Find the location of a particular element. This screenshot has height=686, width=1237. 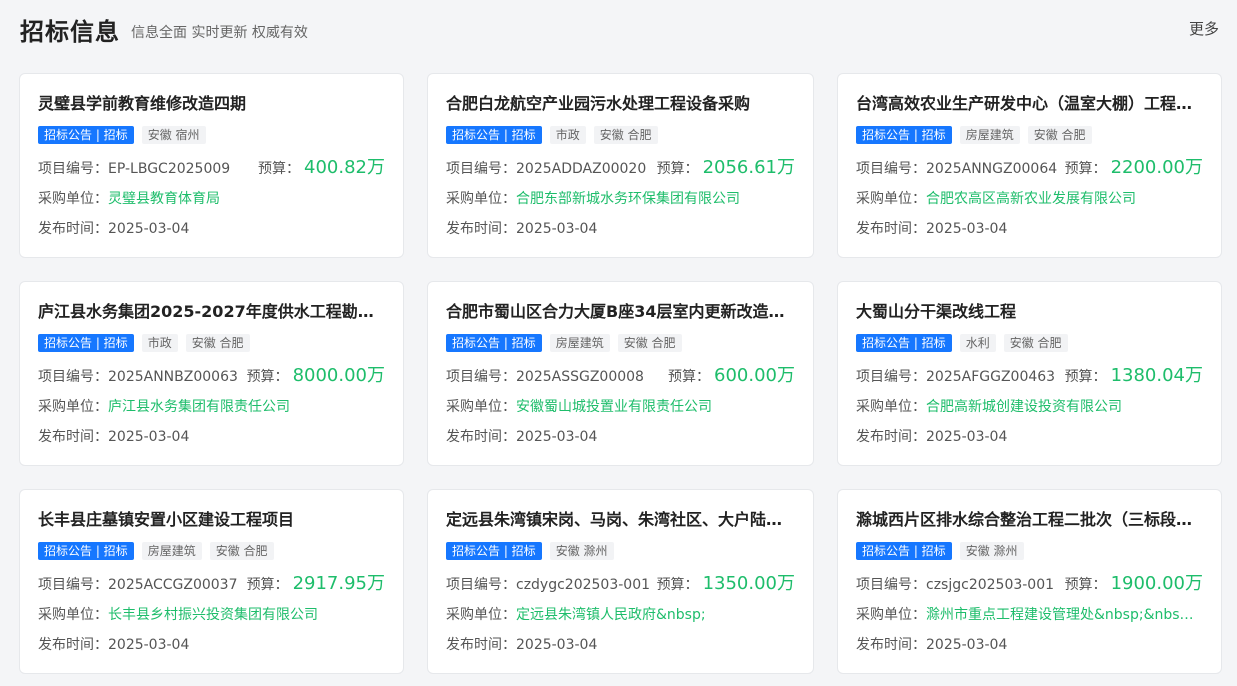

tender-title: 台湾高效农业生产研发中心（温室大棚）工程施工 is located at coordinates (1029, 104).